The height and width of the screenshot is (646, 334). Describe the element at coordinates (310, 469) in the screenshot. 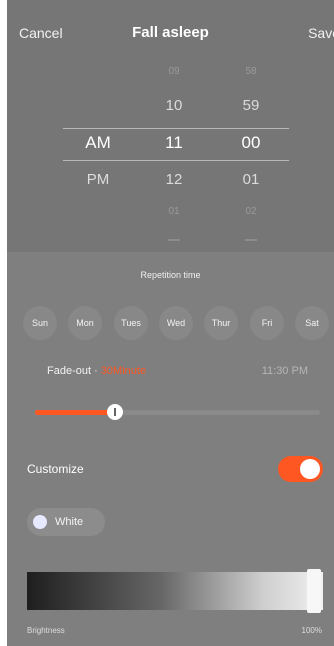

I see `toggle-thumb` at that location.